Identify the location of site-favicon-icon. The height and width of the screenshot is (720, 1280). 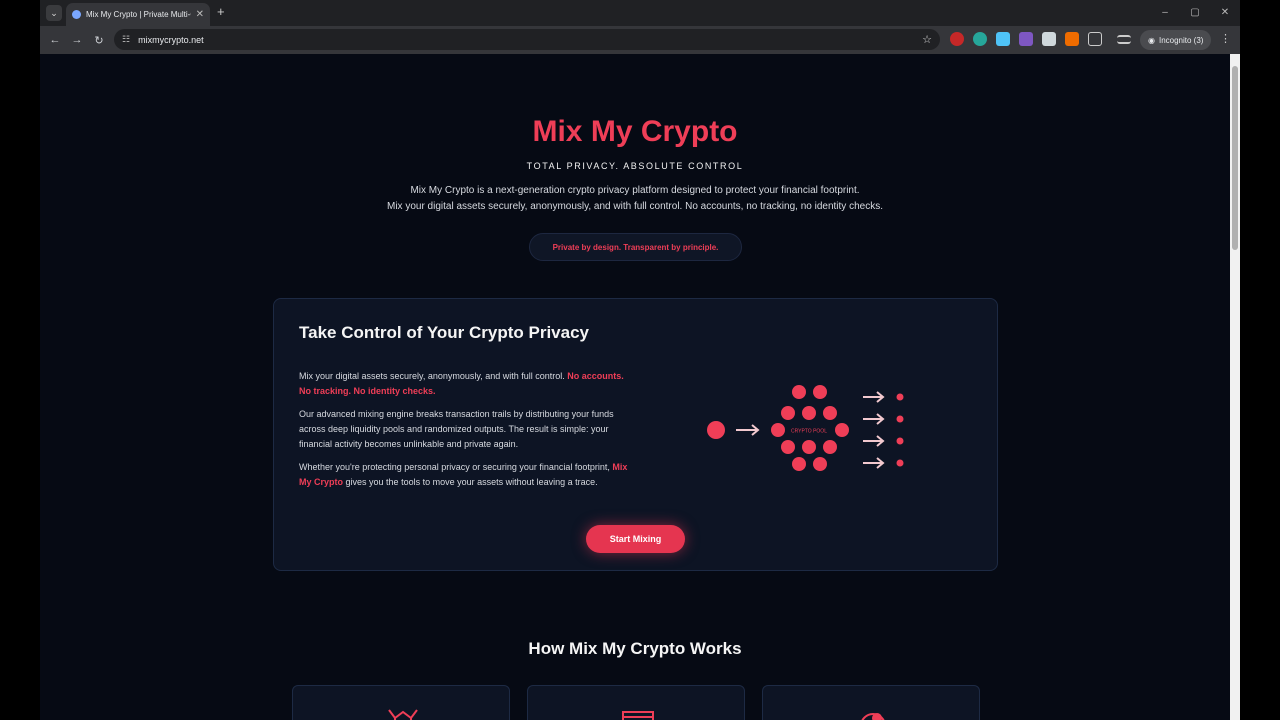
(76, 14).